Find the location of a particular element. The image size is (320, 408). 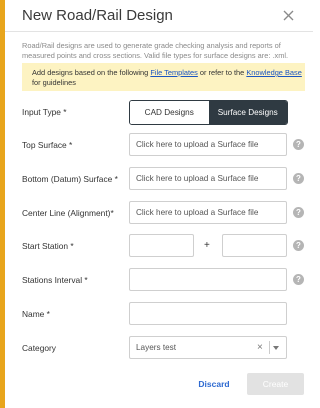

surface-designs-option: Surface Designs is located at coordinates (247, 112).